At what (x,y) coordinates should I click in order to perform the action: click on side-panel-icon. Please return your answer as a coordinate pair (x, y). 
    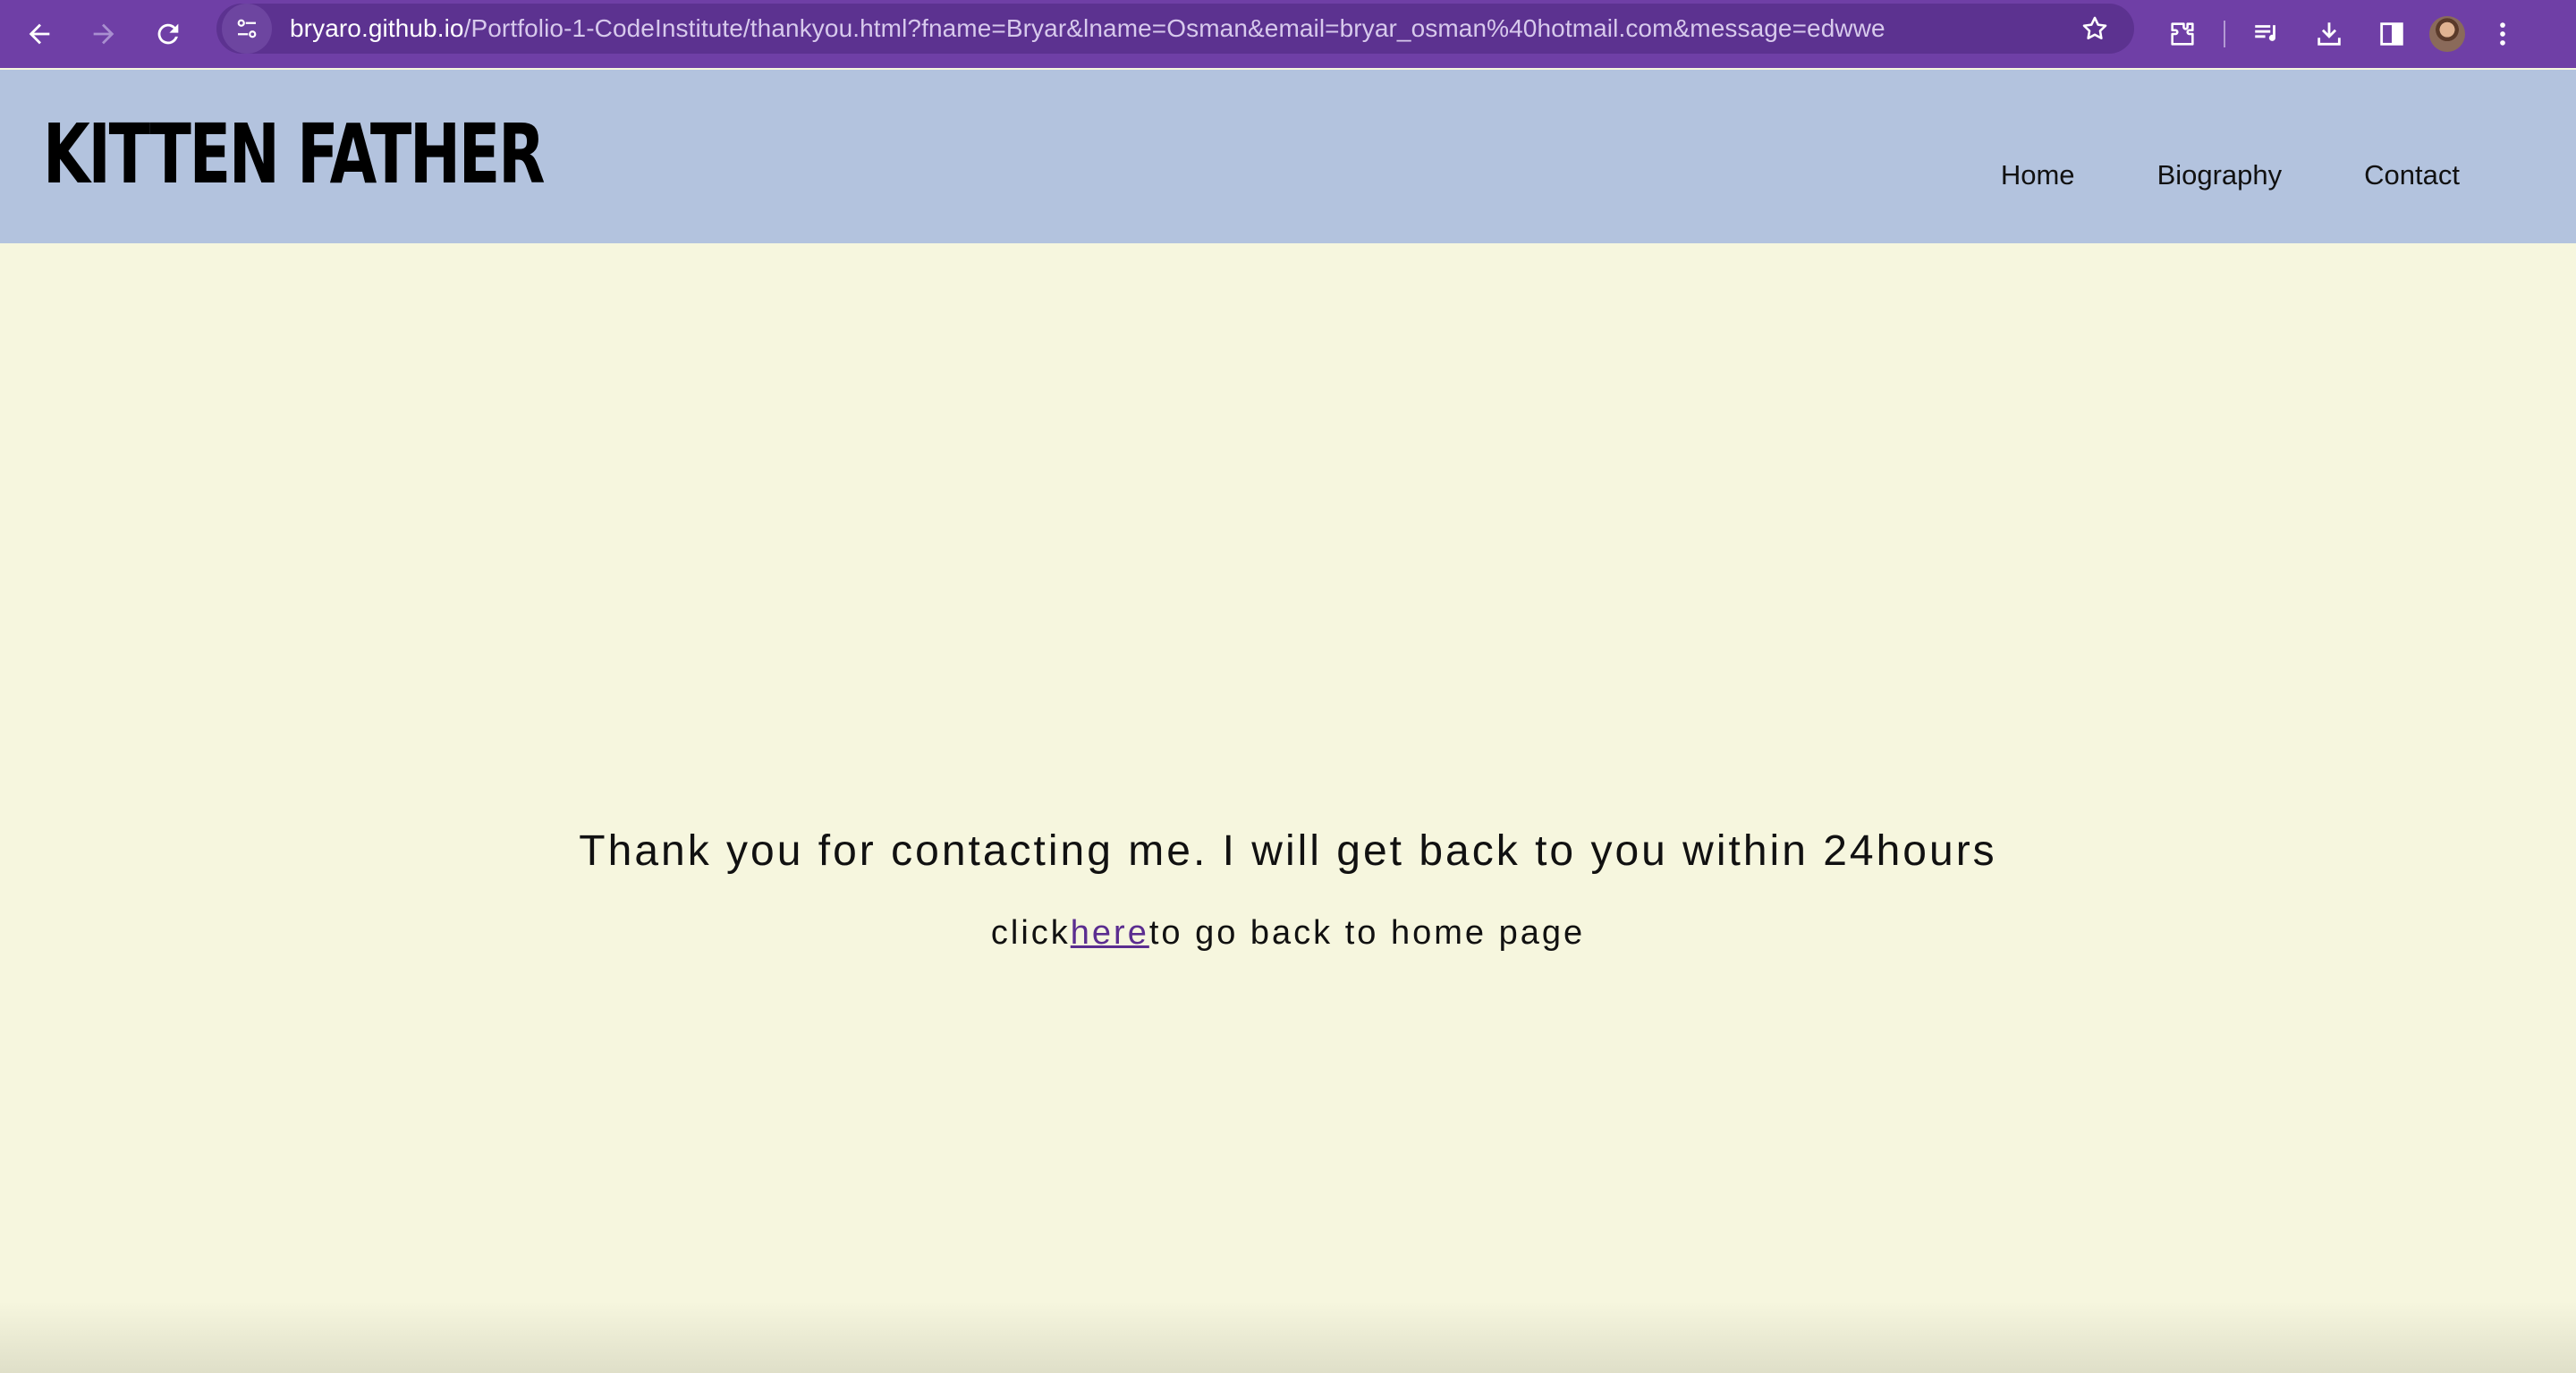
    Looking at the image, I should click on (2391, 34).